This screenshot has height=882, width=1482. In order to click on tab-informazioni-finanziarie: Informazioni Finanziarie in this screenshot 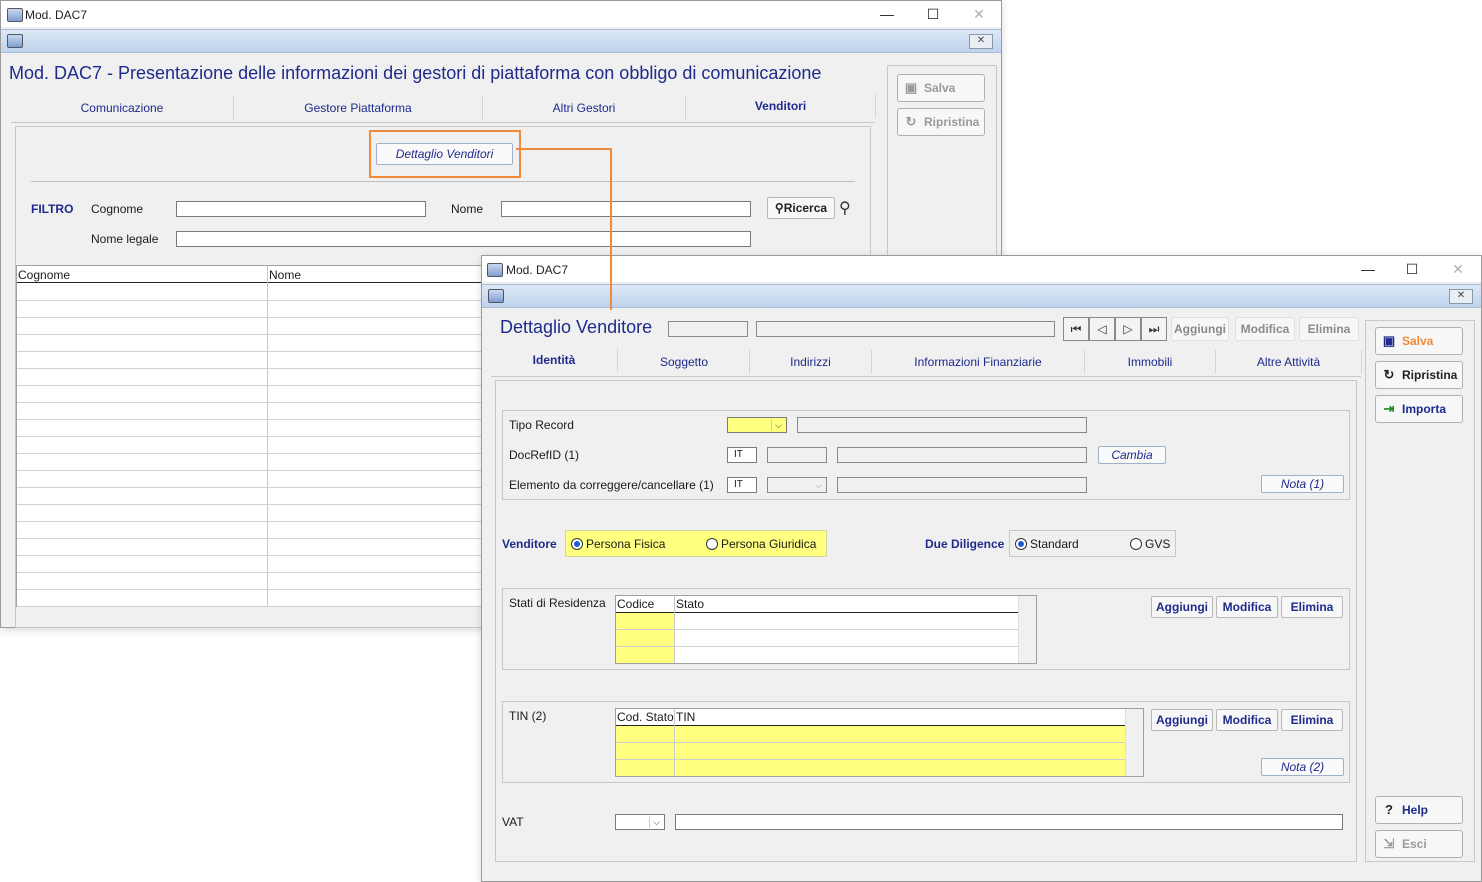, I will do `click(978, 362)`.